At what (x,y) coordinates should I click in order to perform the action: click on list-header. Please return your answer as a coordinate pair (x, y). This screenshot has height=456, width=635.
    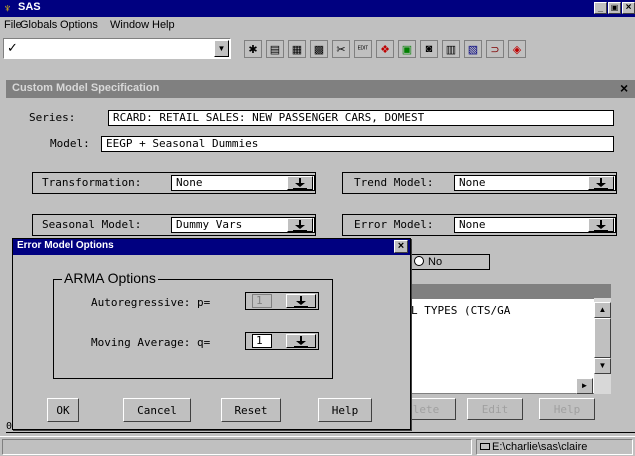
    Looking at the image, I should click on (509, 291).